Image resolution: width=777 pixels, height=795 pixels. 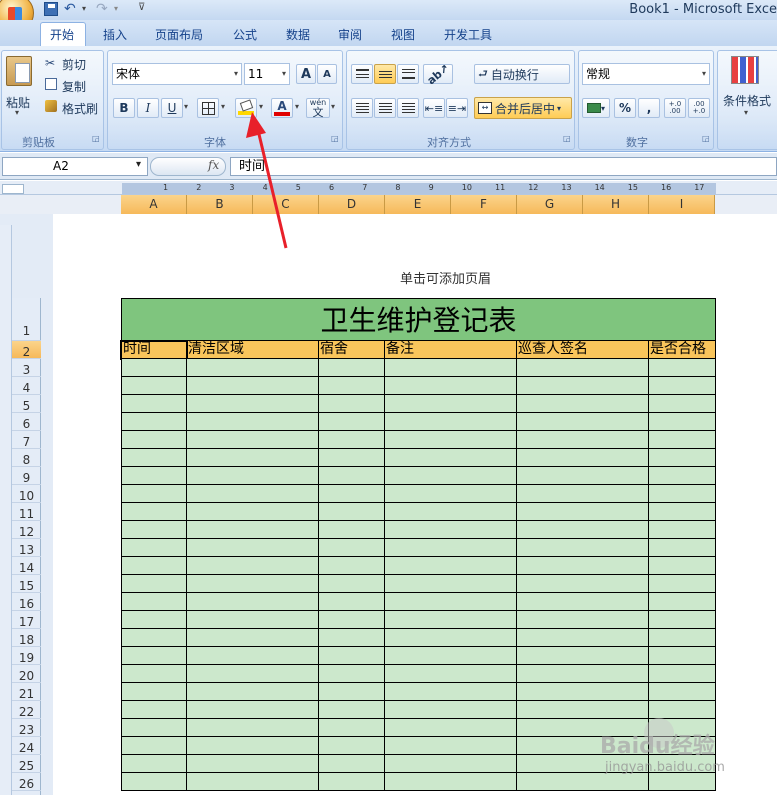 I want to click on fx-button: fx, so click(x=213, y=165).